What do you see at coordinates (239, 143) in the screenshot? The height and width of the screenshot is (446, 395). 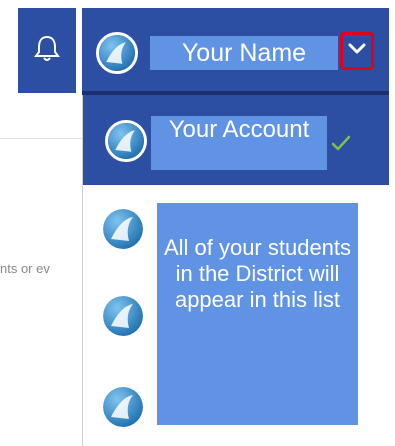 I see `current-account-label: Your Account` at bounding box center [239, 143].